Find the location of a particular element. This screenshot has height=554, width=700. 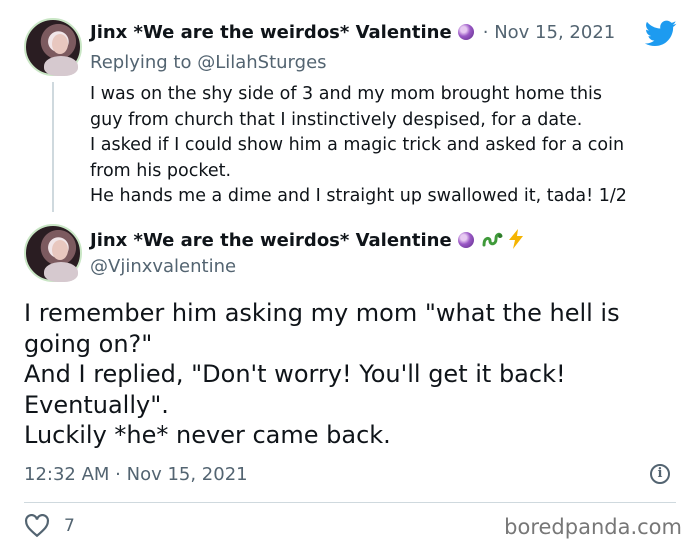

avatar-tweet1 is located at coordinates (53, 47).